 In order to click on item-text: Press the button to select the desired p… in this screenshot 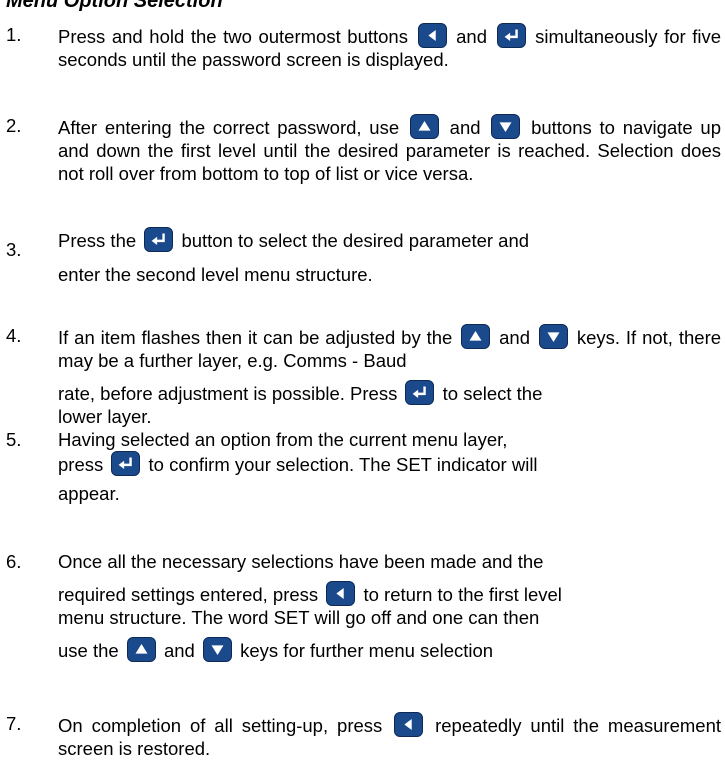, I will do `click(389, 256)`.